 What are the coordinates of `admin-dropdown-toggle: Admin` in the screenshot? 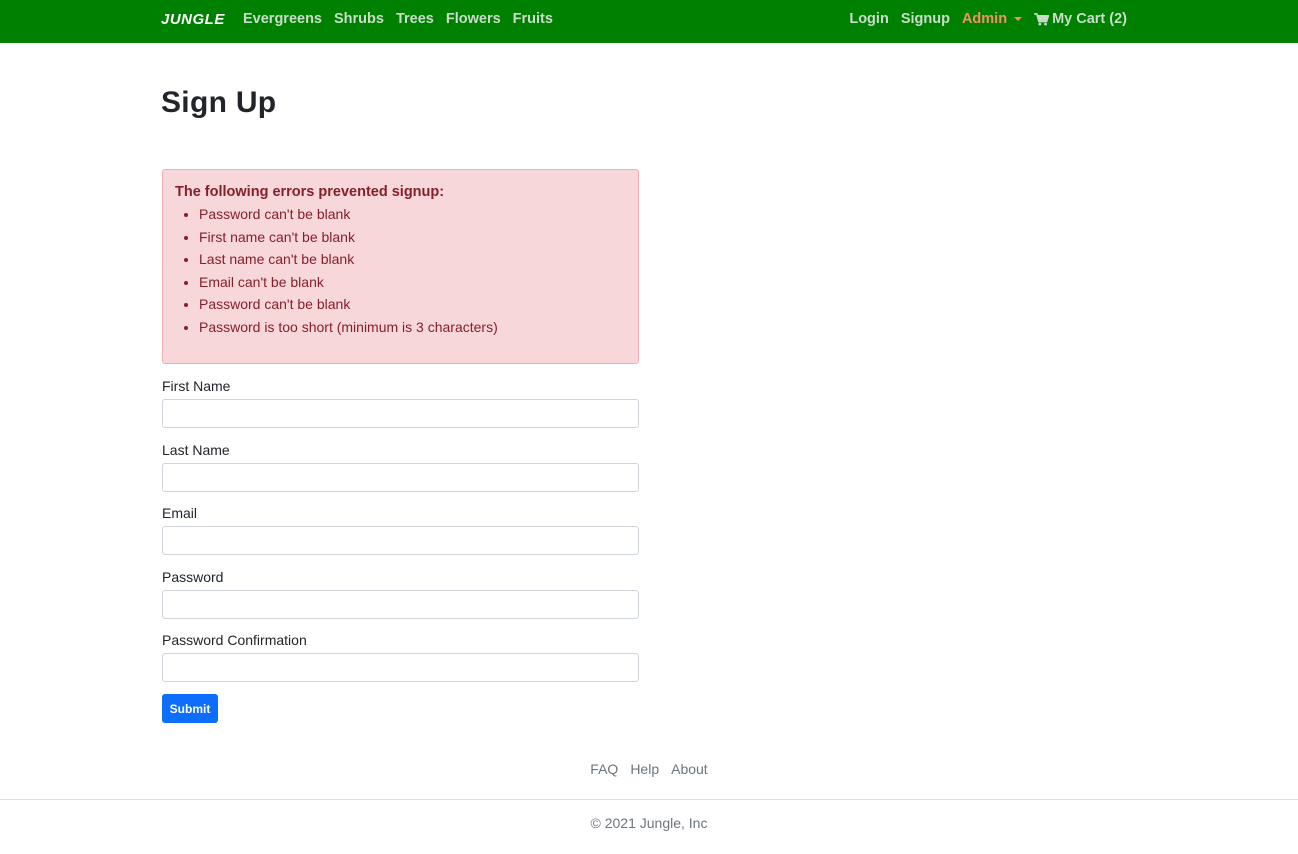 It's located at (992, 19).